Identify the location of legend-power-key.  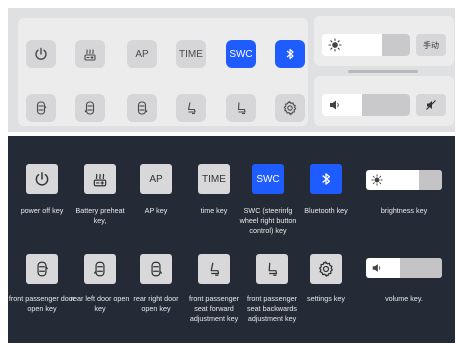
(42, 179).